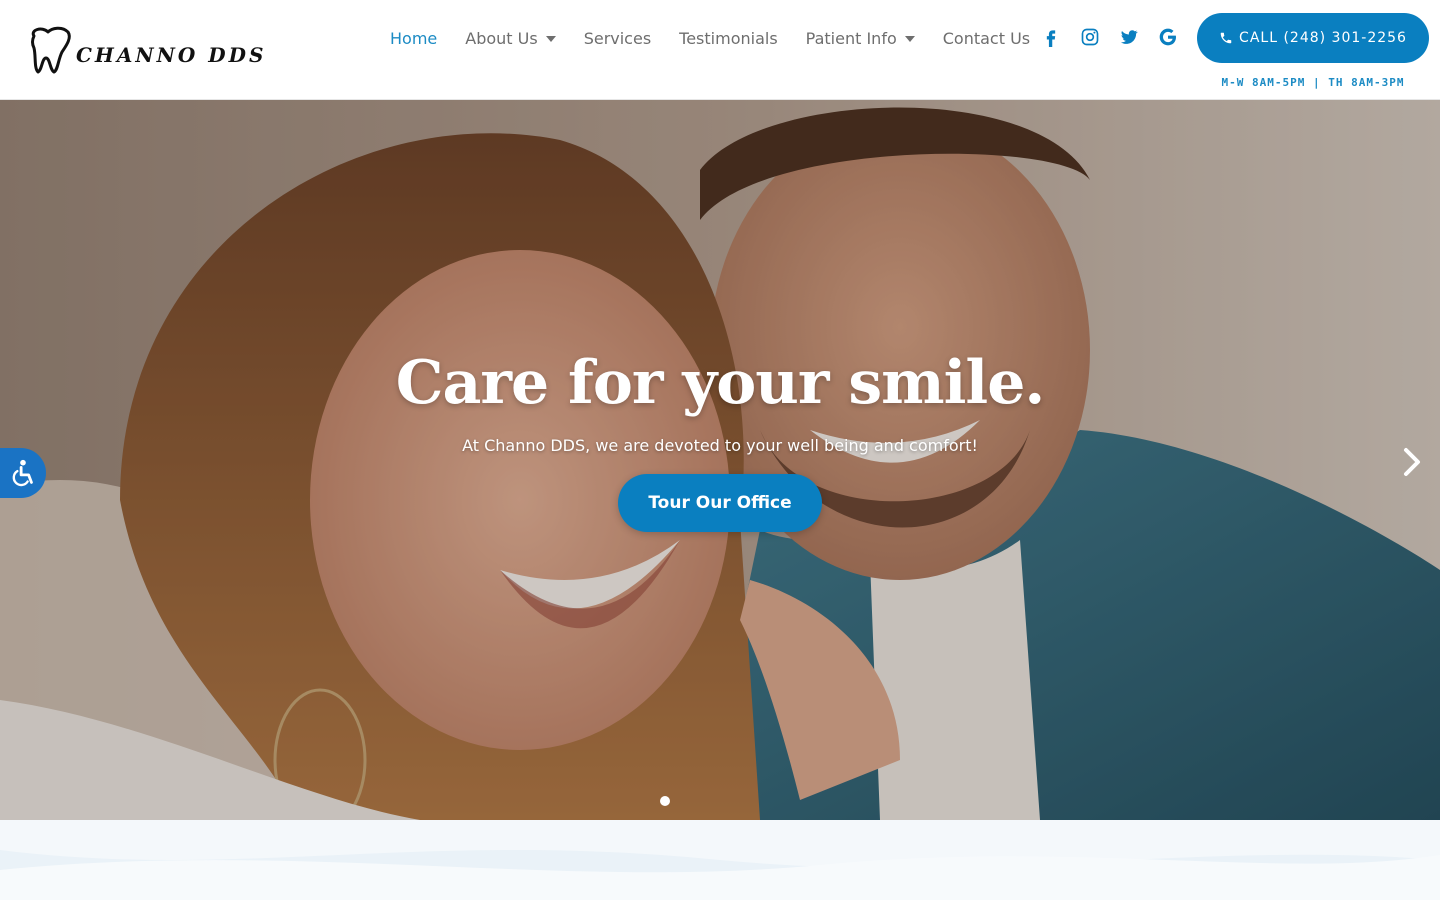  I want to click on accessibility-icon, so click(22, 473).